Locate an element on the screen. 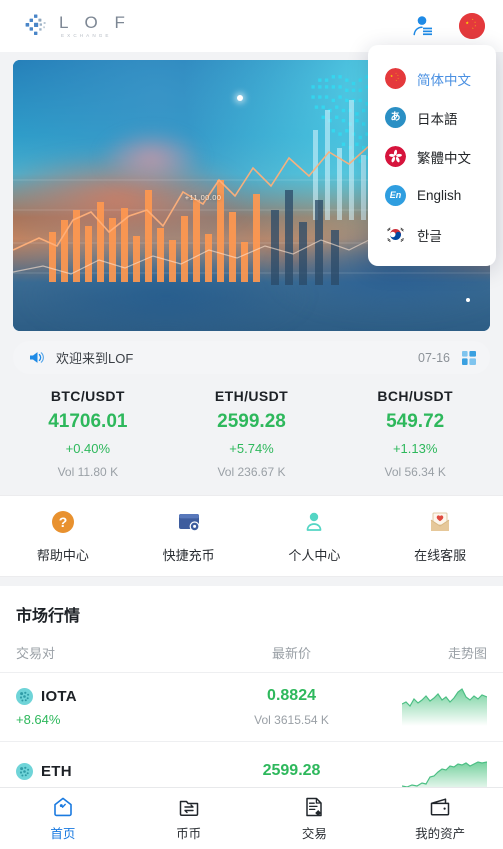 Image resolution: width=503 pixels, height=849 pixels. market-row-pair-cell: IOTA +8.64% is located at coordinates (115, 707).